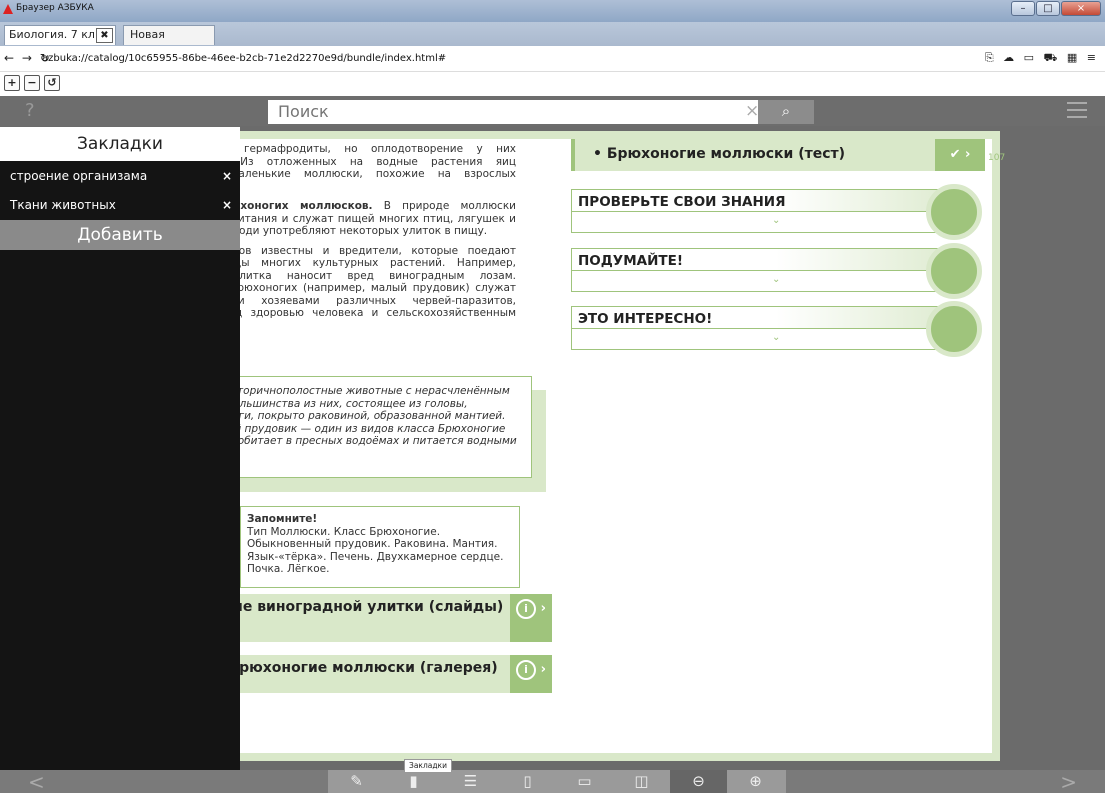  What do you see at coordinates (12, 83) in the screenshot?
I see `zoom-in-button: +` at bounding box center [12, 83].